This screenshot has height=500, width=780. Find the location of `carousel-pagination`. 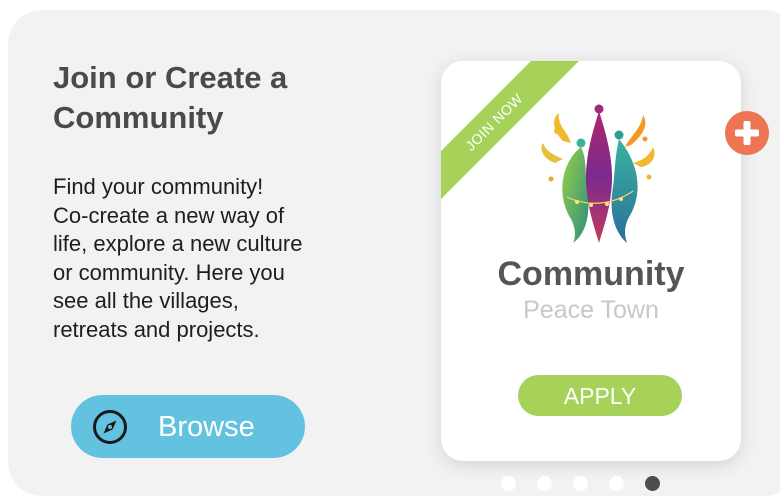

carousel-pagination is located at coordinates (586, 484).